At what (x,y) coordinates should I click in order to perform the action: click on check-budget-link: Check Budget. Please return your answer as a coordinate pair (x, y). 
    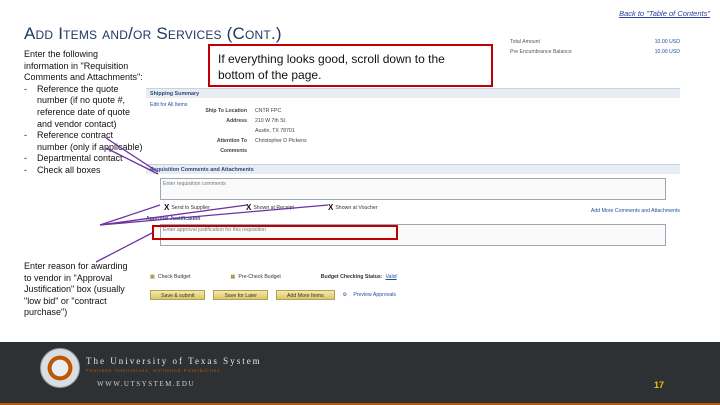
    Looking at the image, I should click on (174, 277).